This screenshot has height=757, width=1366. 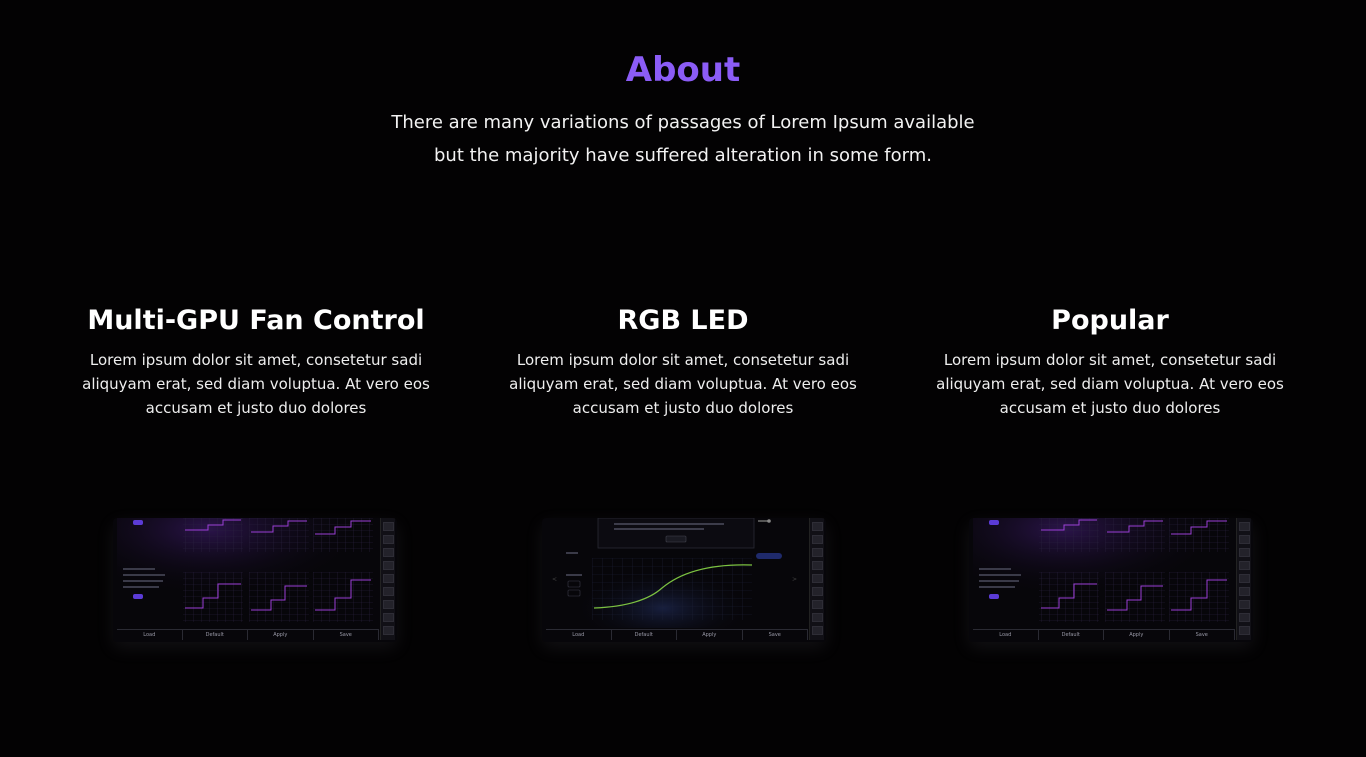 What do you see at coordinates (1110, 320) in the screenshot?
I see `feature-title: Popular` at bounding box center [1110, 320].